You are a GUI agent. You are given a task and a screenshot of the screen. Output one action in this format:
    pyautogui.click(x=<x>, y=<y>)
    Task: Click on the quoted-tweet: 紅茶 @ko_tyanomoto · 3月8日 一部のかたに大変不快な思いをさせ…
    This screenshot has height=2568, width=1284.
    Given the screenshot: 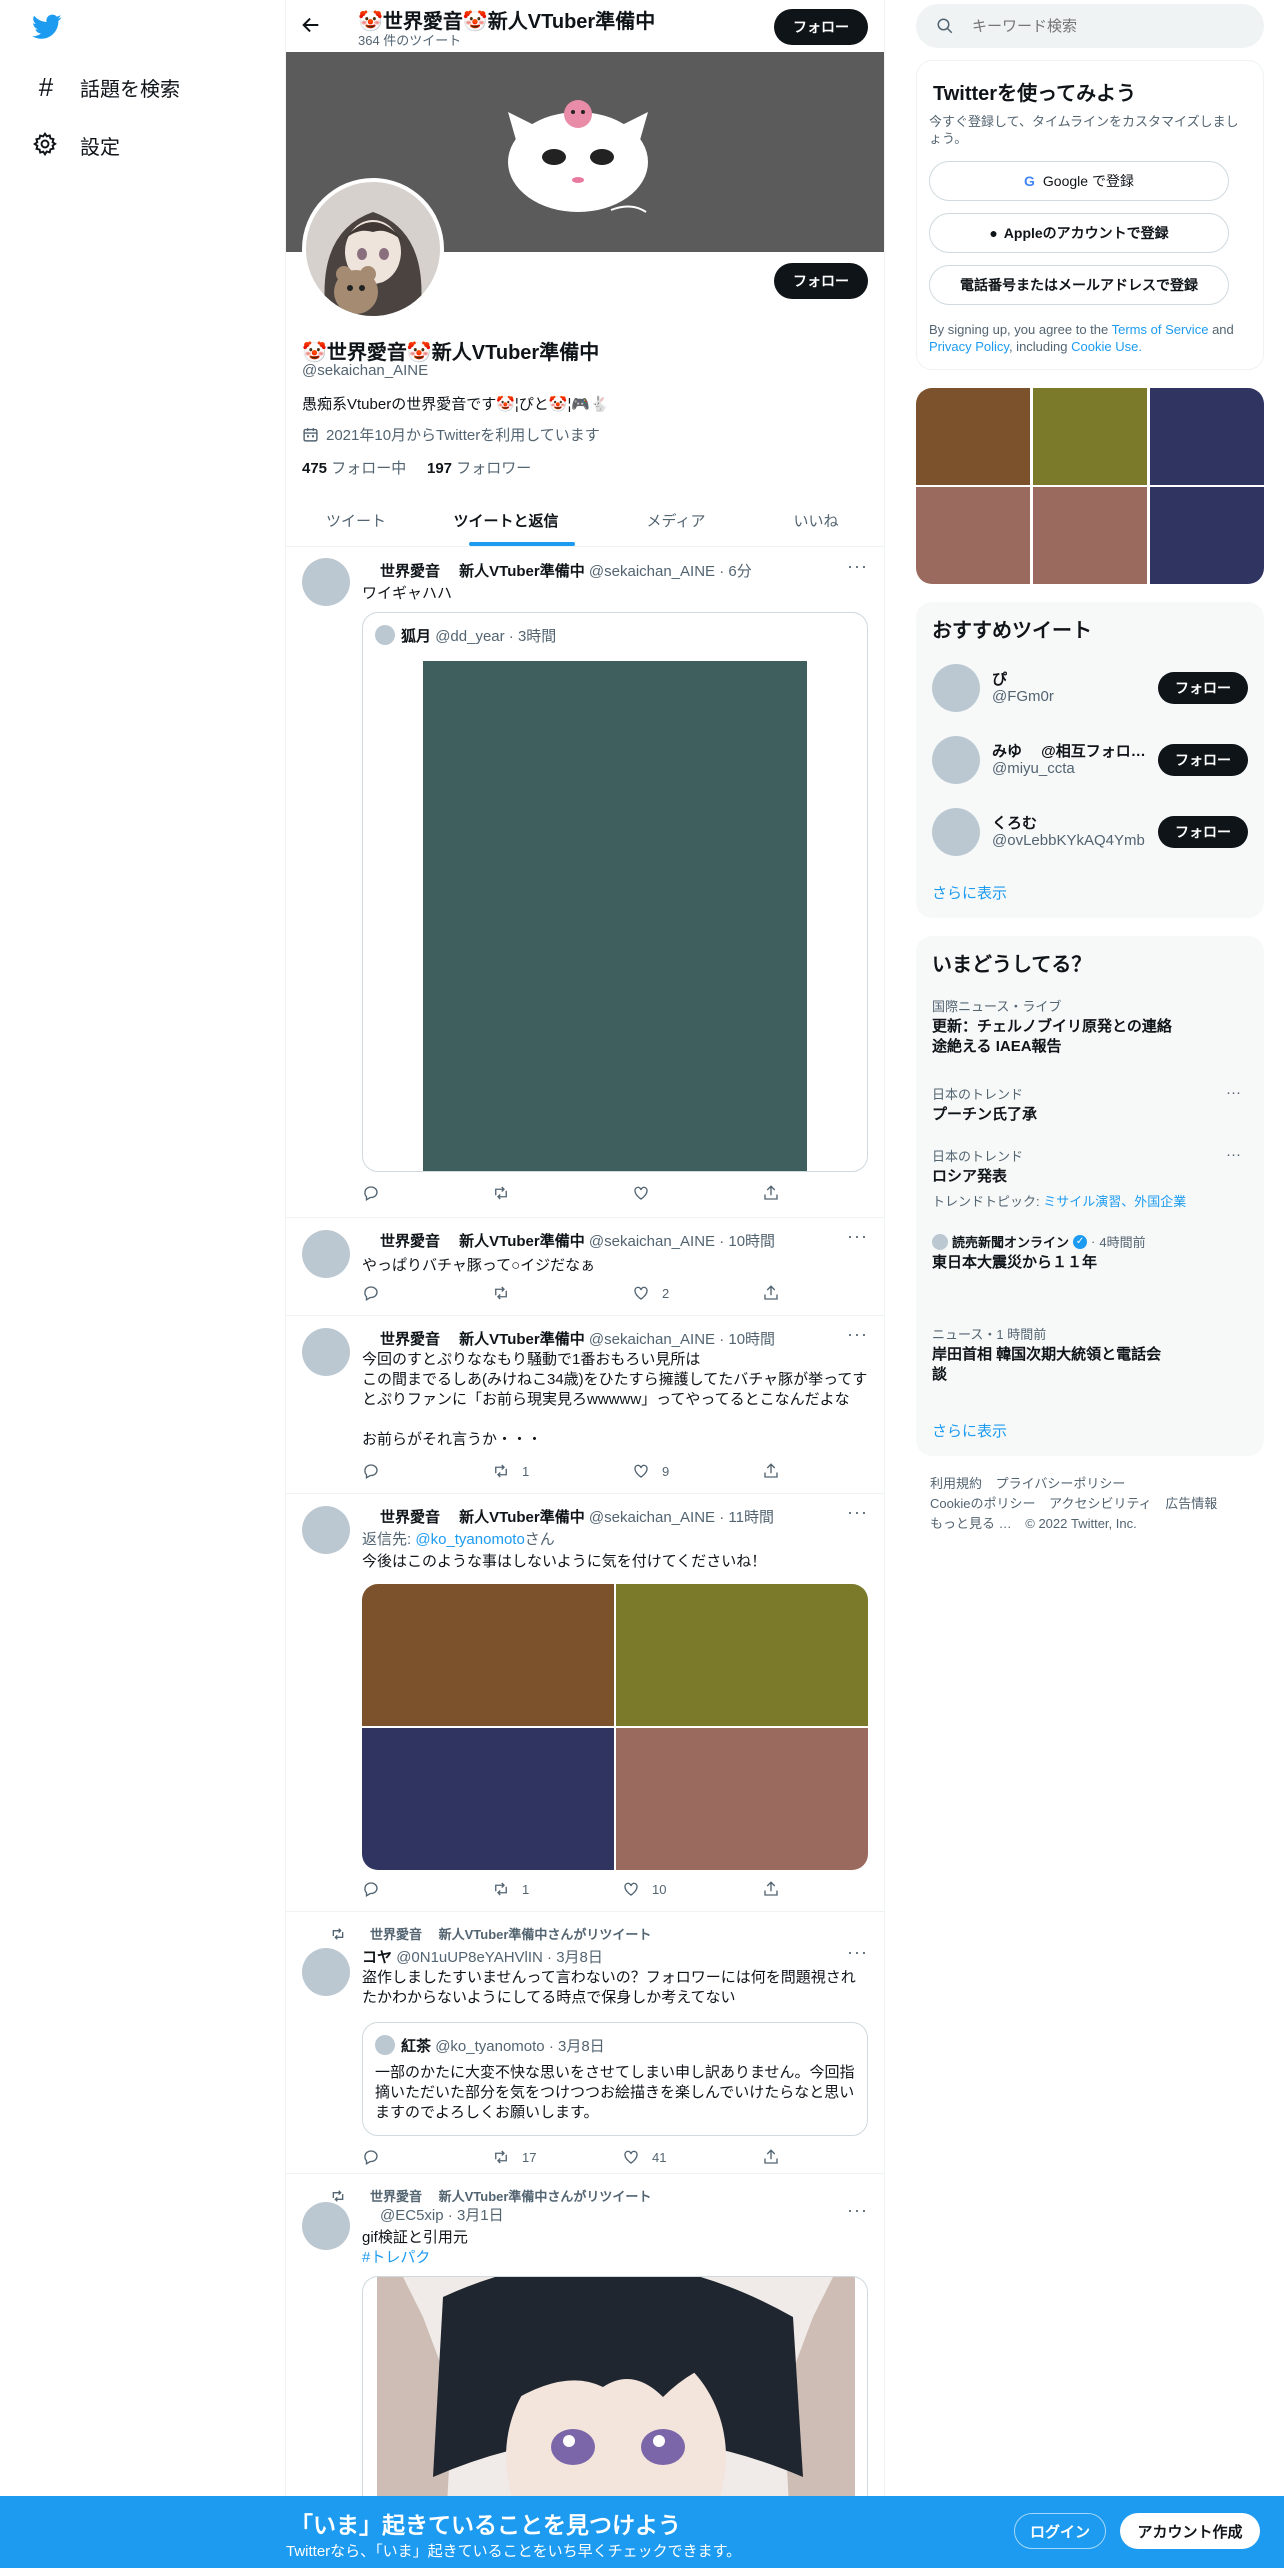 What is the action you would take?
    pyautogui.click(x=615, y=2079)
    